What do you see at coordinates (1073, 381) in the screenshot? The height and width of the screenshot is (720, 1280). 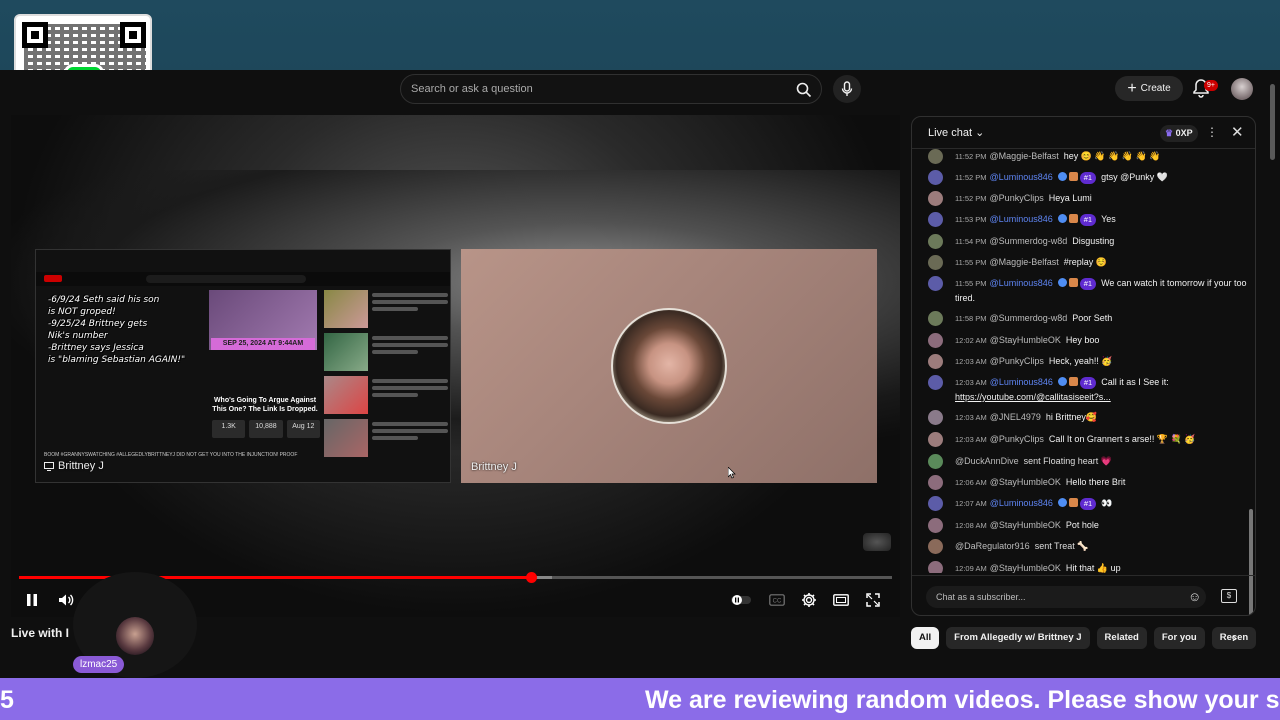 I see `member-badge-icon` at bounding box center [1073, 381].